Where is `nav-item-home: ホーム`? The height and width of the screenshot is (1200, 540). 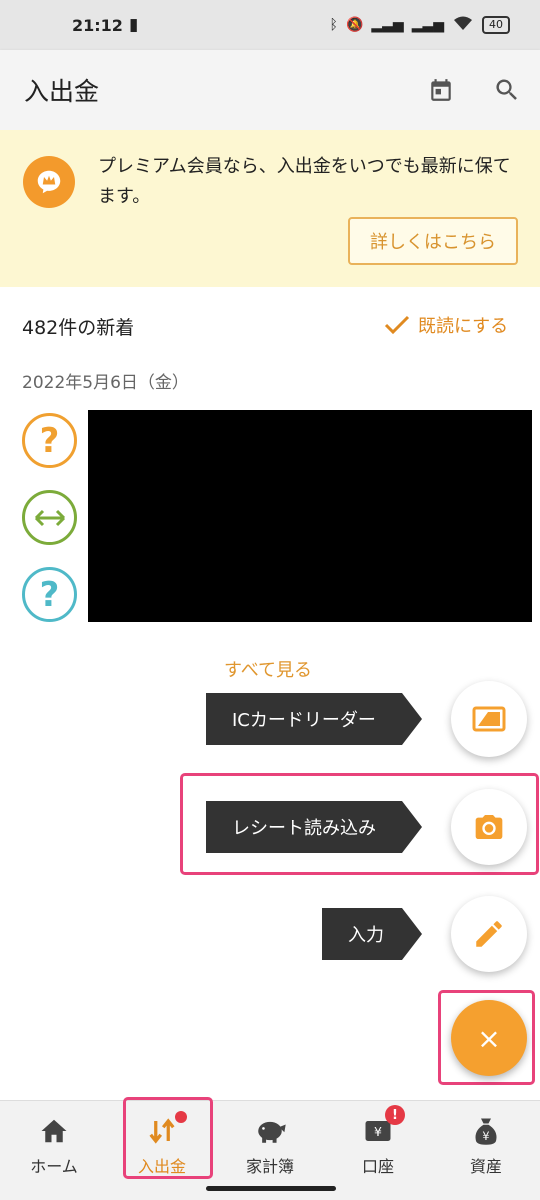 nav-item-home: ホーム is located at coordinates (54, 1150).